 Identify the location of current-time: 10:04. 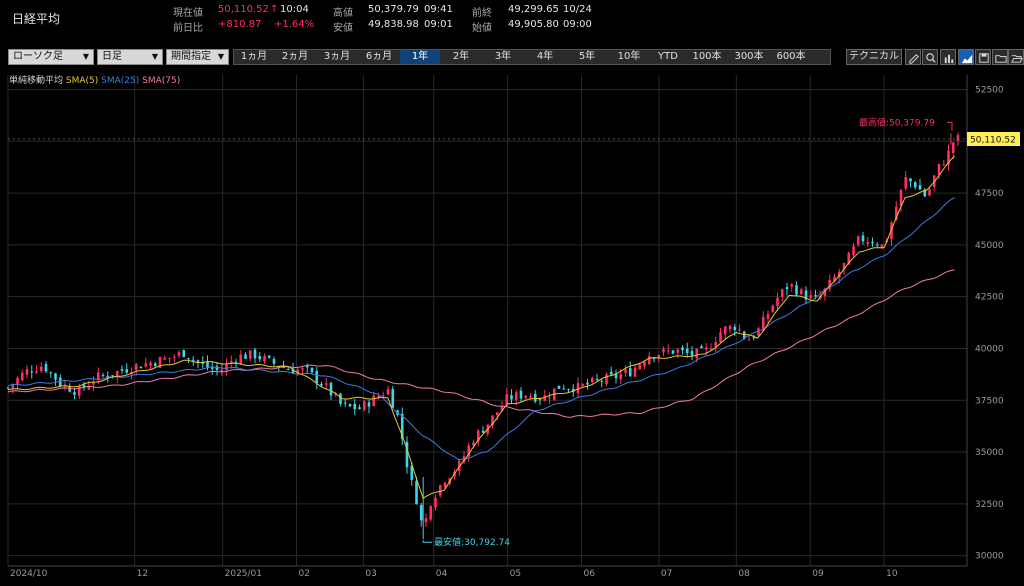
(294, 9).